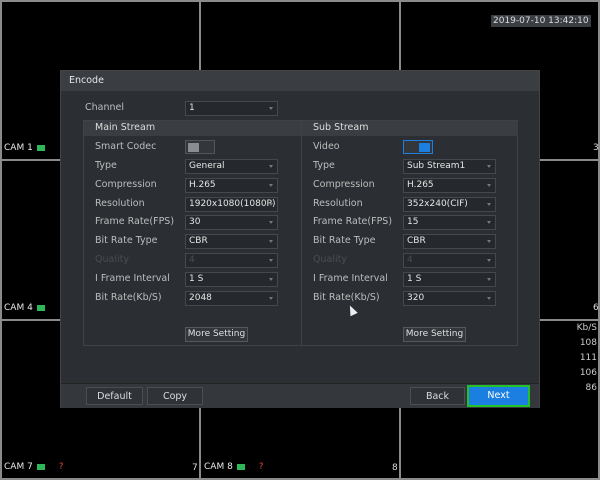 This screenshot has width=600, height=480. What do you see at coordinates (18, 308) in the screenshot?
I see `camera-name: CAM 4` at bounding box center [18, 308].